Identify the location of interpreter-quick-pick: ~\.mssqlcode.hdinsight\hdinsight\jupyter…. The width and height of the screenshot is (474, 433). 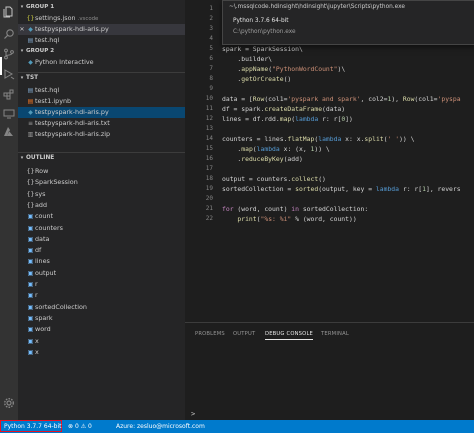
(348, 22).